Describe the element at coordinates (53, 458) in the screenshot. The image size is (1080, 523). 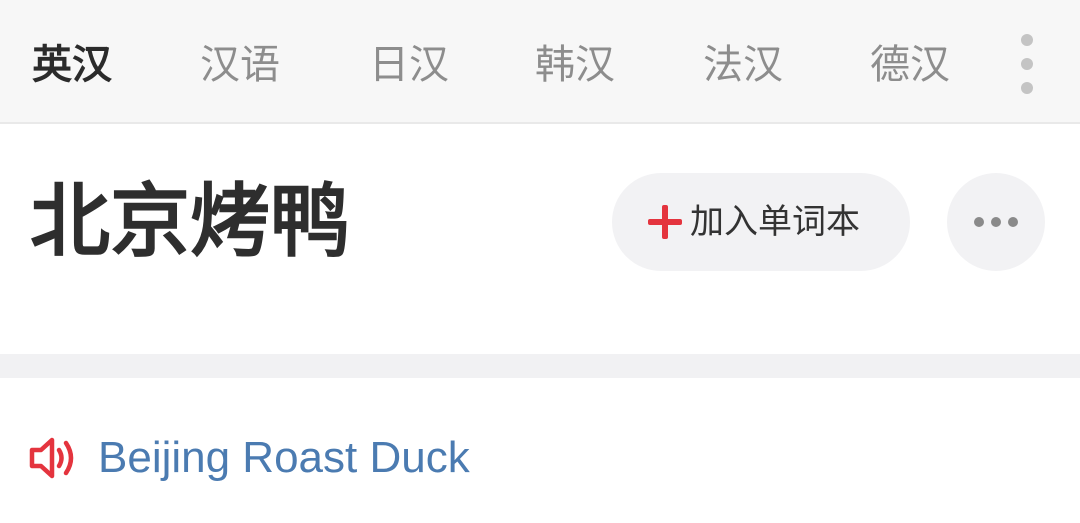
I see `speaker-icon` at that location.